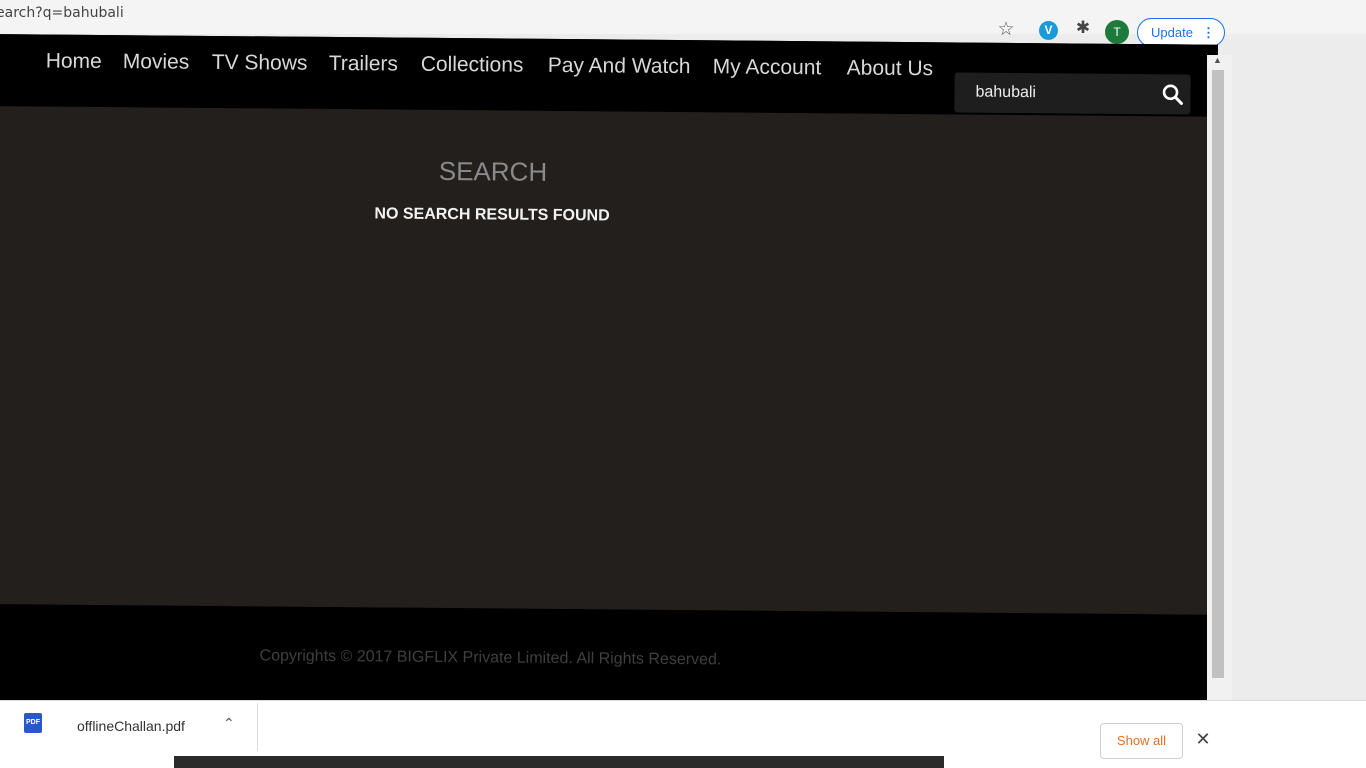 This screenshot has width=1366, height=768. I want to click on close-icon: ✕, so click(1203, 739).